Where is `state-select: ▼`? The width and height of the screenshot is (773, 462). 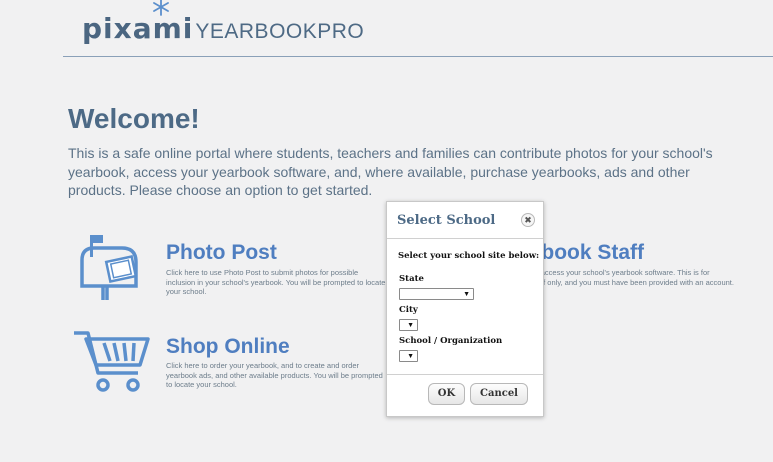
state-select: ▼ is located at coordinates (436, 294).